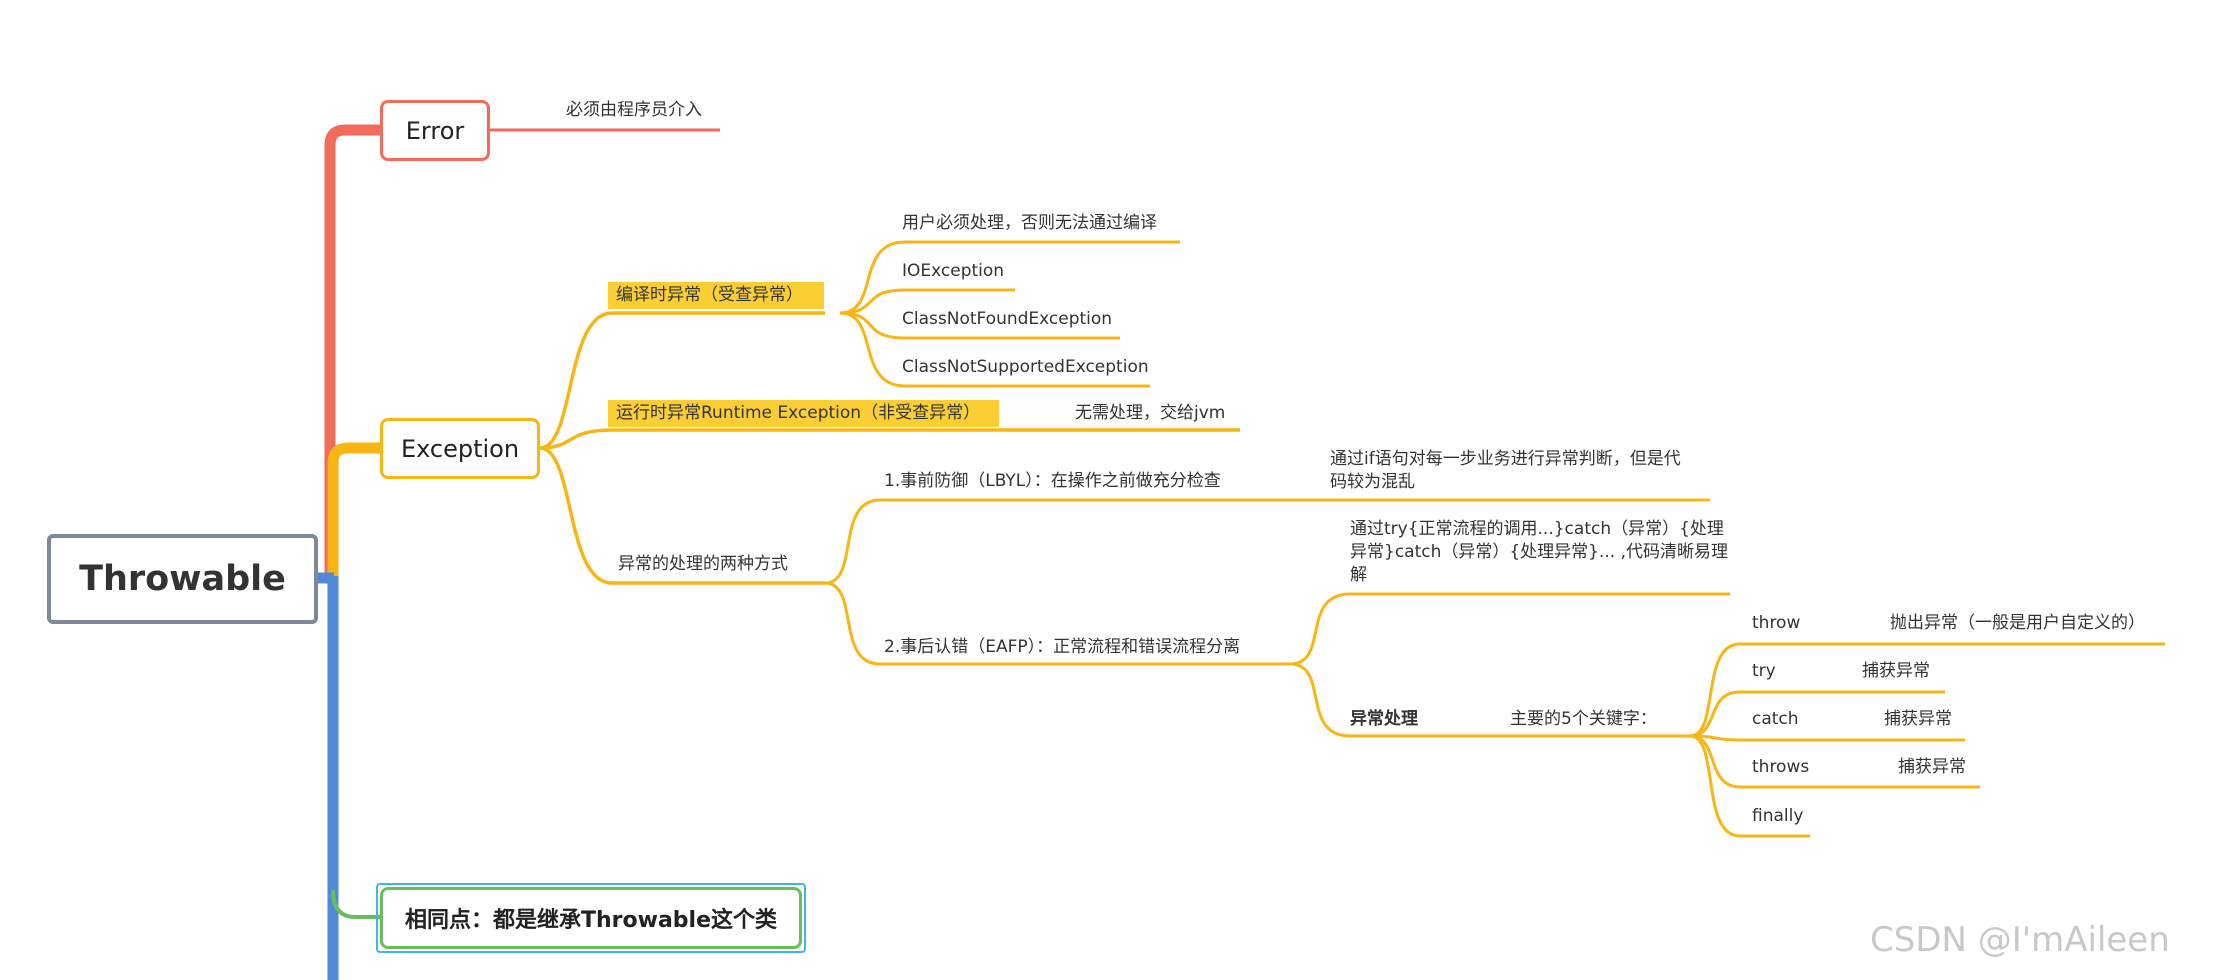 This screenshot has width=2213, height=980. What do you see at coordinates (1537, 529) in the screenshot?
I see `eafp-note-line1: 通过try{正常流程的调用...}catch（异常）{处理` at bounding box center [1537, 529].